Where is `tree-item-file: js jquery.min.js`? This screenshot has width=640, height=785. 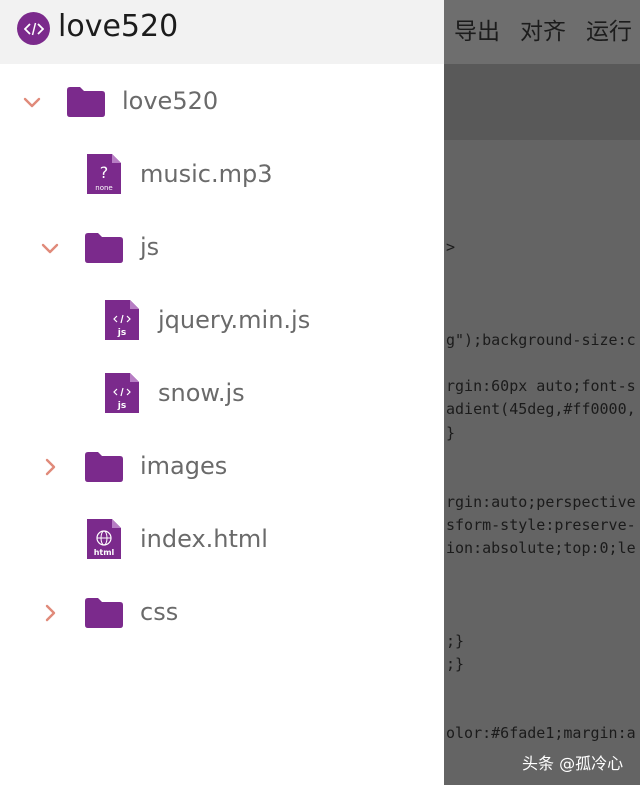
tree-item-file: js jquery.min.js is located at coordinates (222, 321).